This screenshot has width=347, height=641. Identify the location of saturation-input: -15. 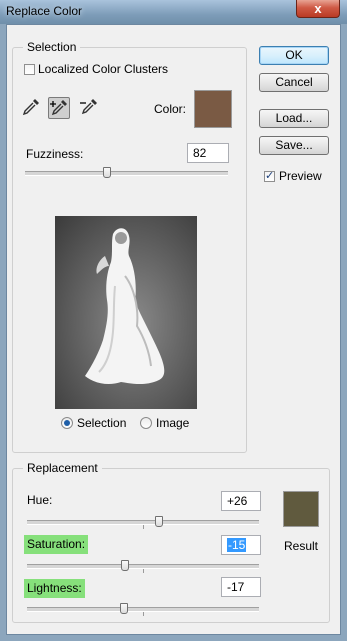
(241, 545).